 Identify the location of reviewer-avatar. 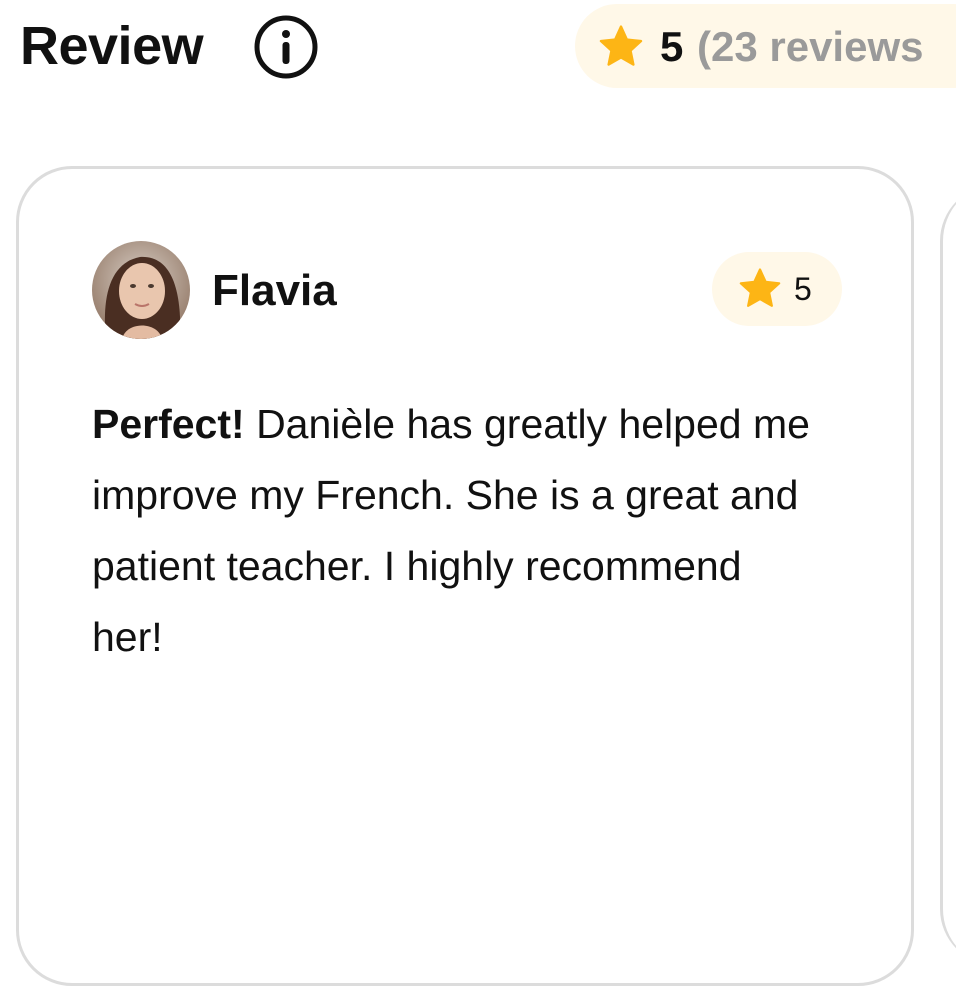
(141, 290).